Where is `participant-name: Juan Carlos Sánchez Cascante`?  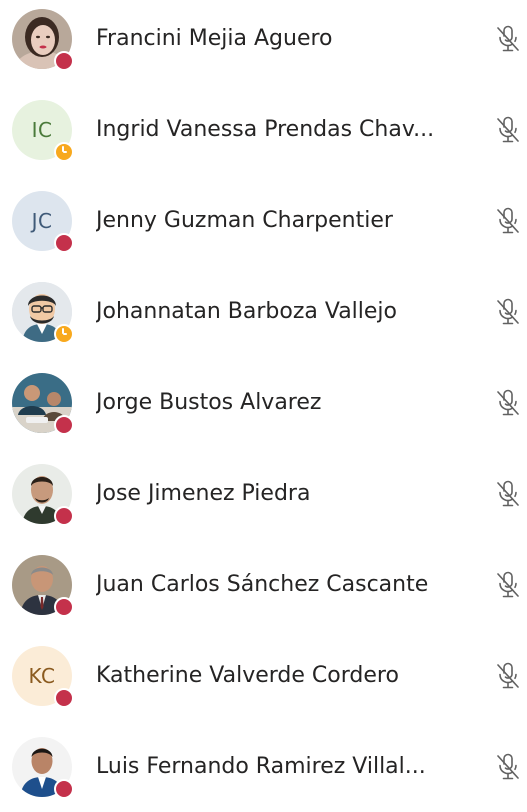
participant-name: Juan Carlos Sánchez Cascante is located at coordinates (262, 584).